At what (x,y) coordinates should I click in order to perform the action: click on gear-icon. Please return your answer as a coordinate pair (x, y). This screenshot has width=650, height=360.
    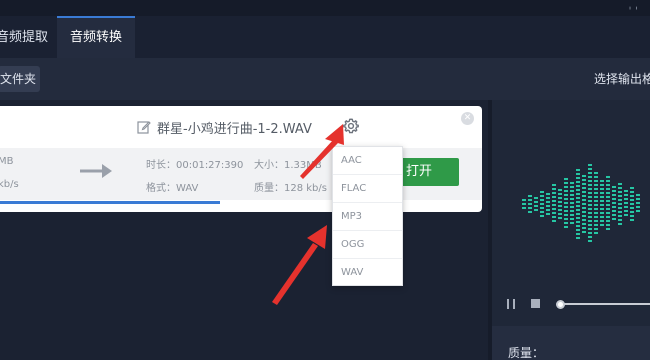
    Looking at the image, I should click on (351, 126).